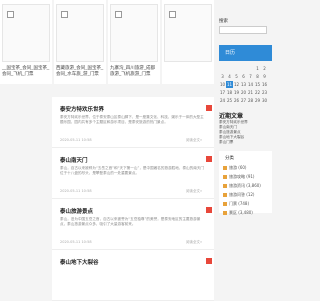  I want to click on thumbnail-caption: __国宝茶_会同_国宝茶_会同_飞机_门票, so click(26, 72).